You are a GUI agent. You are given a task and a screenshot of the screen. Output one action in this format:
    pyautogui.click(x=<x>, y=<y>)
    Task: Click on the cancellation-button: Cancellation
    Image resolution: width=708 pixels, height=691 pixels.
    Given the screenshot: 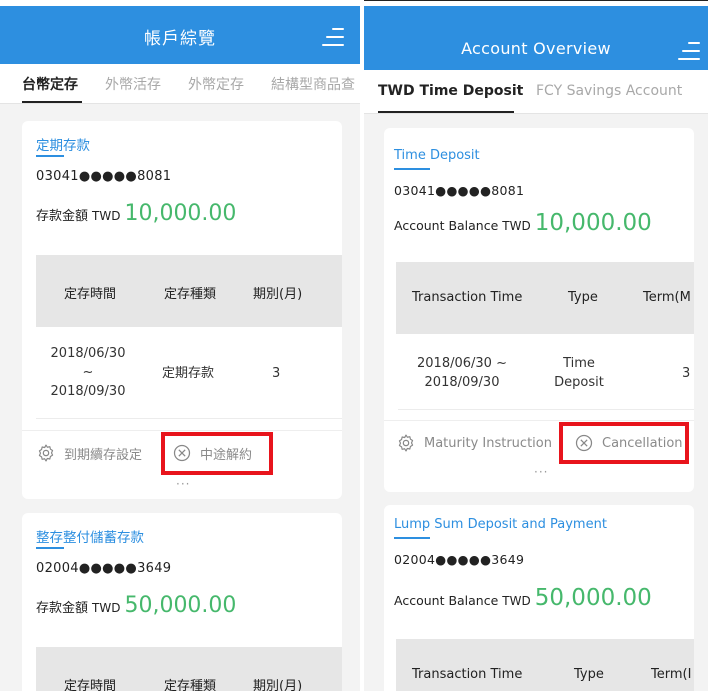 What is the action you would take?
    pyautogui.click(x=628, y=443)
    